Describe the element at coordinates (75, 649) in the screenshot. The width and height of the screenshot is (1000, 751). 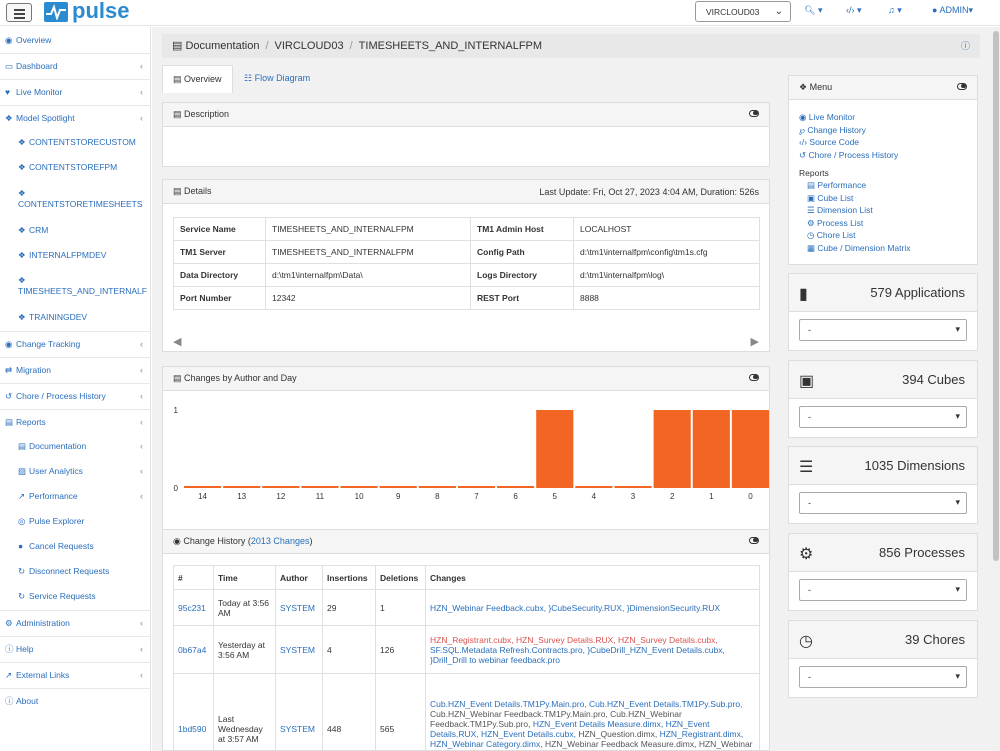
I see `sidebar-item-help: ⓘ Help ‹` at that location.